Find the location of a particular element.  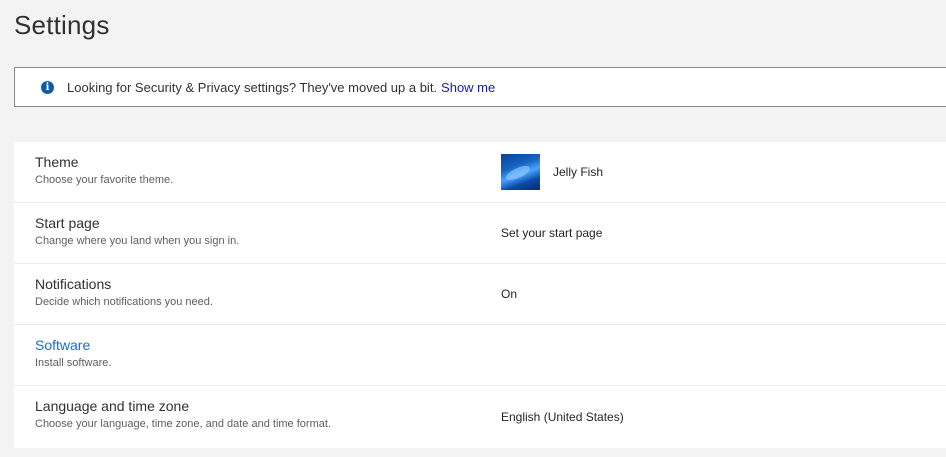

setting-value: On is located at coordinates (509, 294).